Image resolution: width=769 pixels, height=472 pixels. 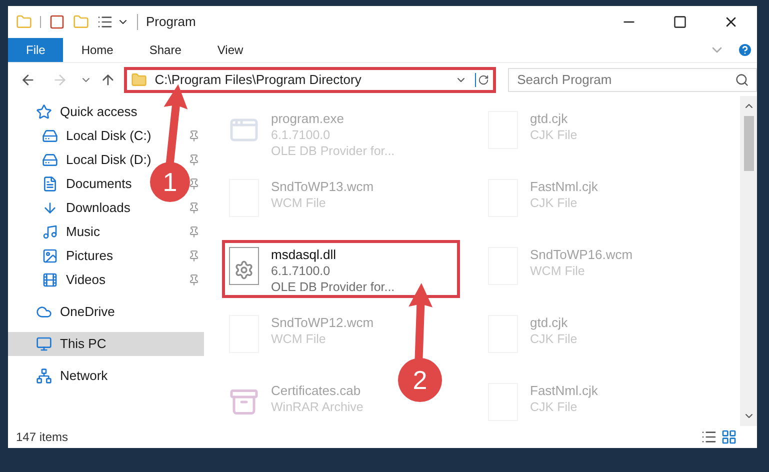 I want to click on sidebar-item: Music, so click(x=73, y=232).